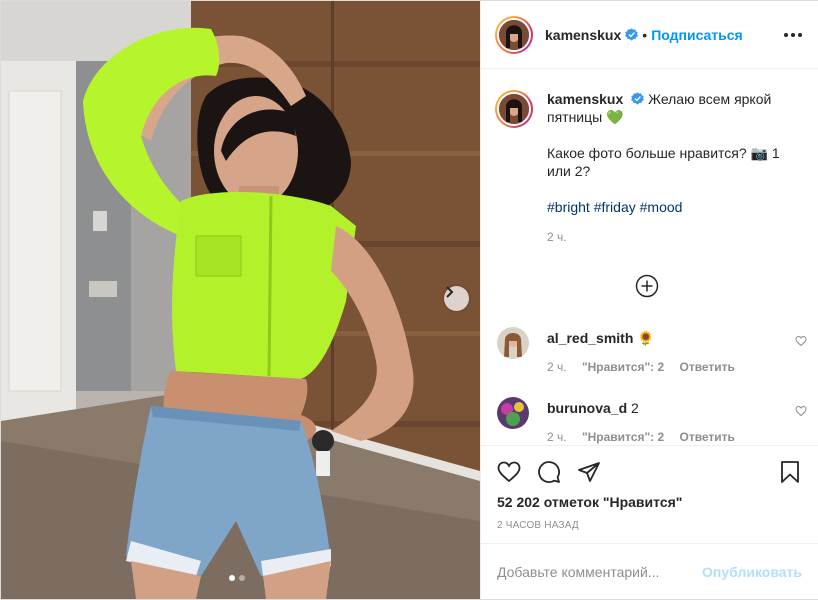 Image resolution: width=818 pixels, height=600 pixels. What do you see at coordinates (635, 408) in the screenshot?
I see `comment-text: 2` at bounding box center [635, 408].